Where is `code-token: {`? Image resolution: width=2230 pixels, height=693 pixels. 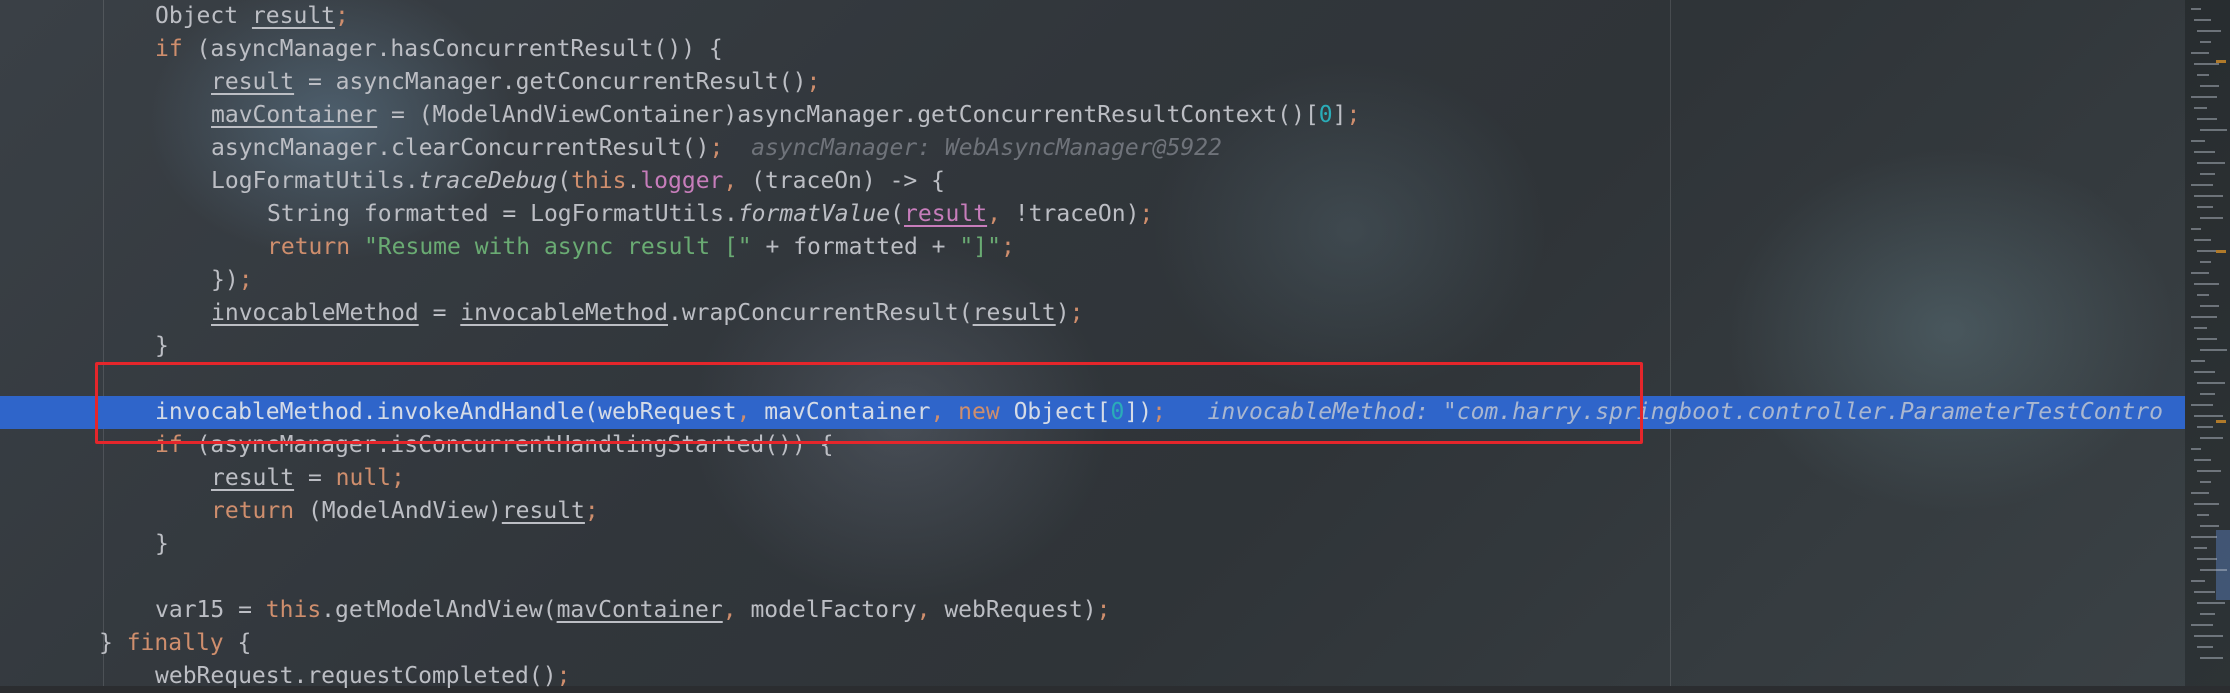 code-token: { is located at coordinates (244, 643).